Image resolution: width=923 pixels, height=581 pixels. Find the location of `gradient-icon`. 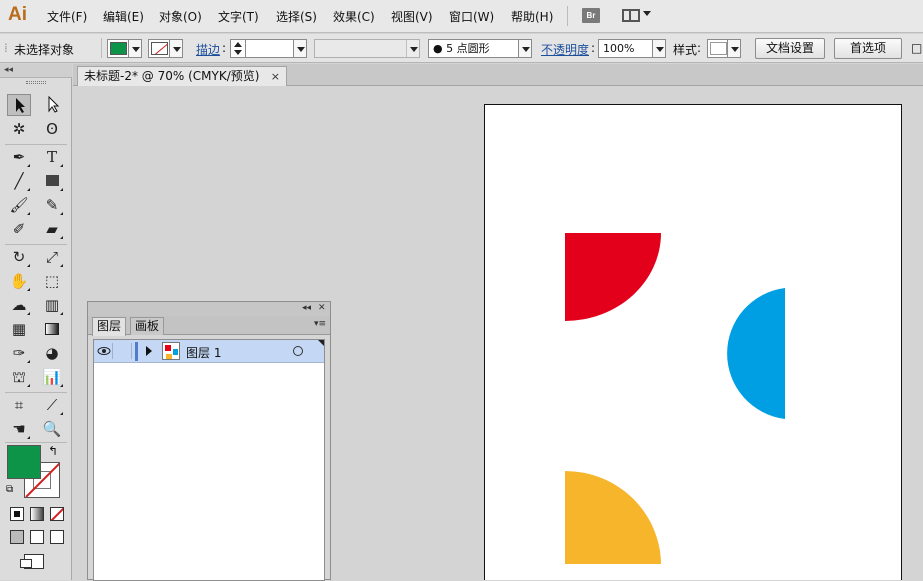

gradient-icon is located at coordinates (52, 329).